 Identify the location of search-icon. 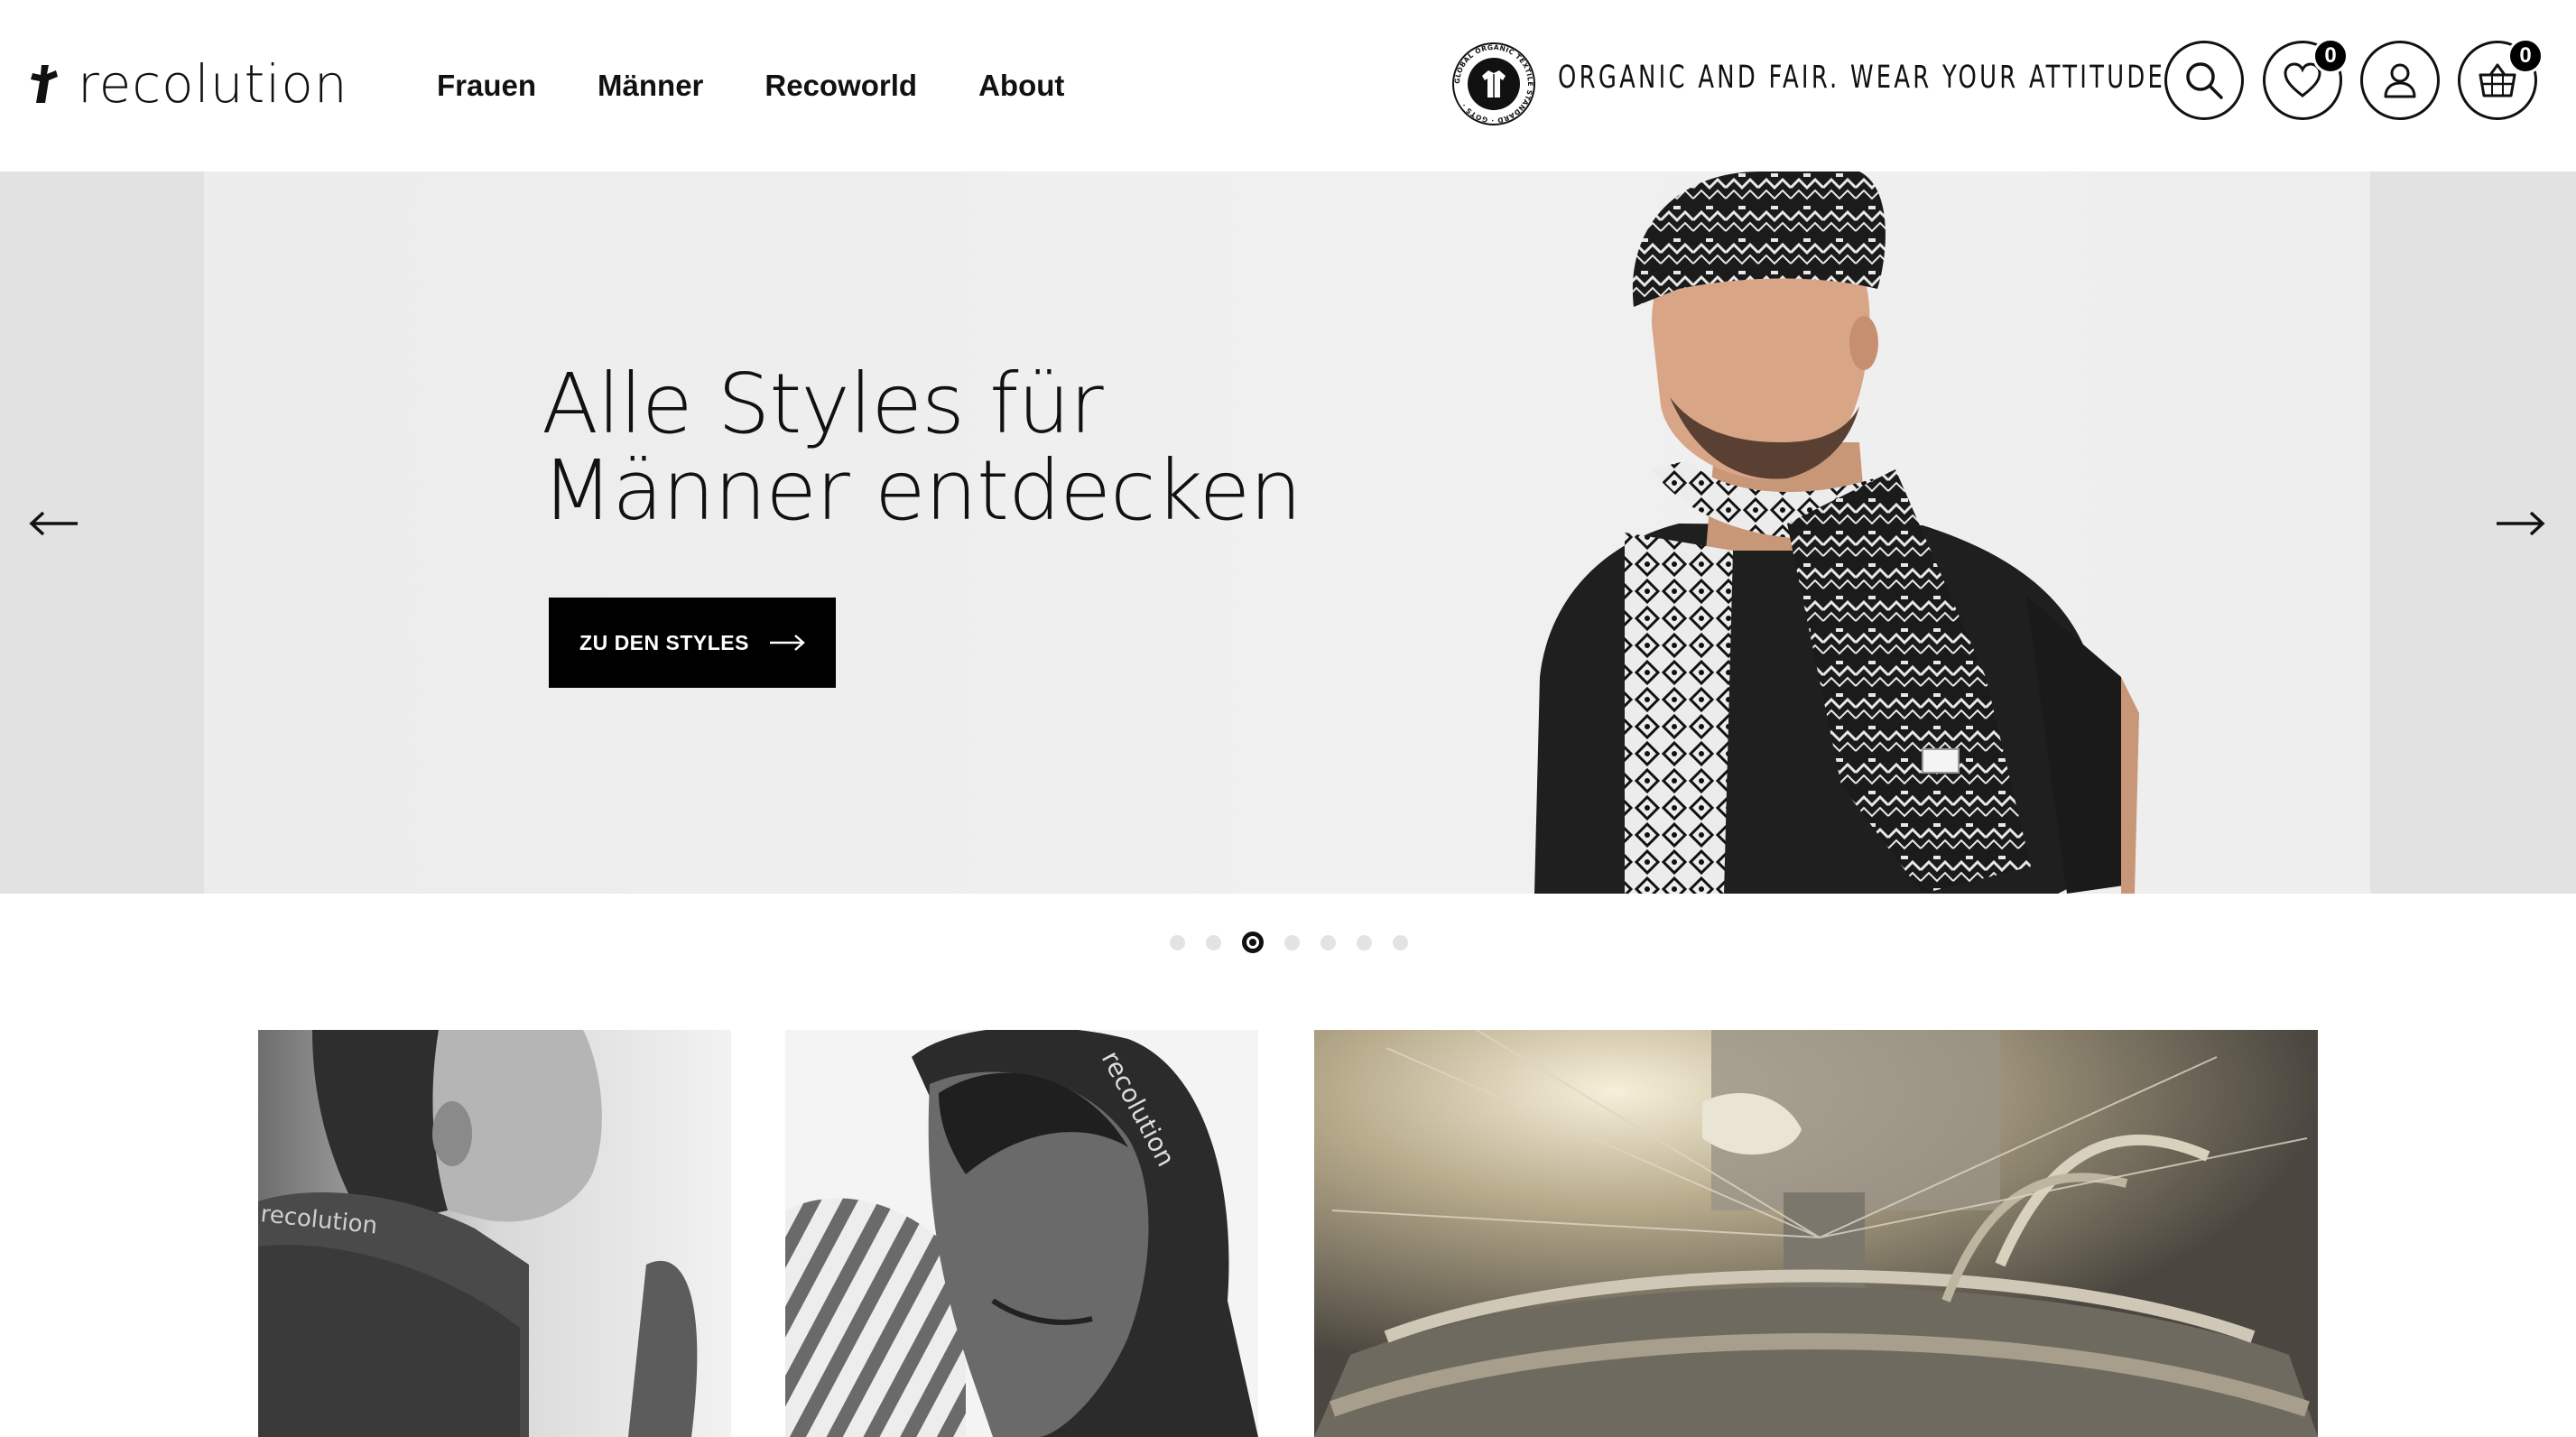
(2204, 80).